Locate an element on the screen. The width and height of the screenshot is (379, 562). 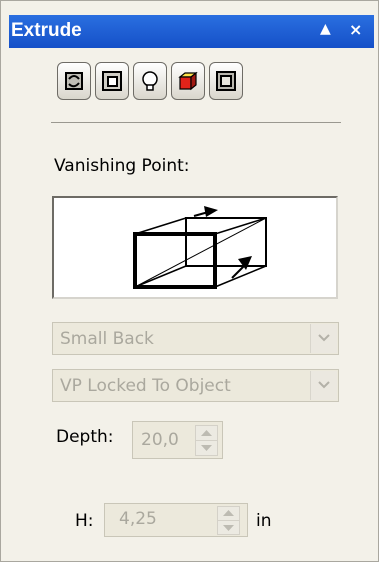
vanishing-point-lock-select: VP Locked To Object is located at coordinates (195, 385).